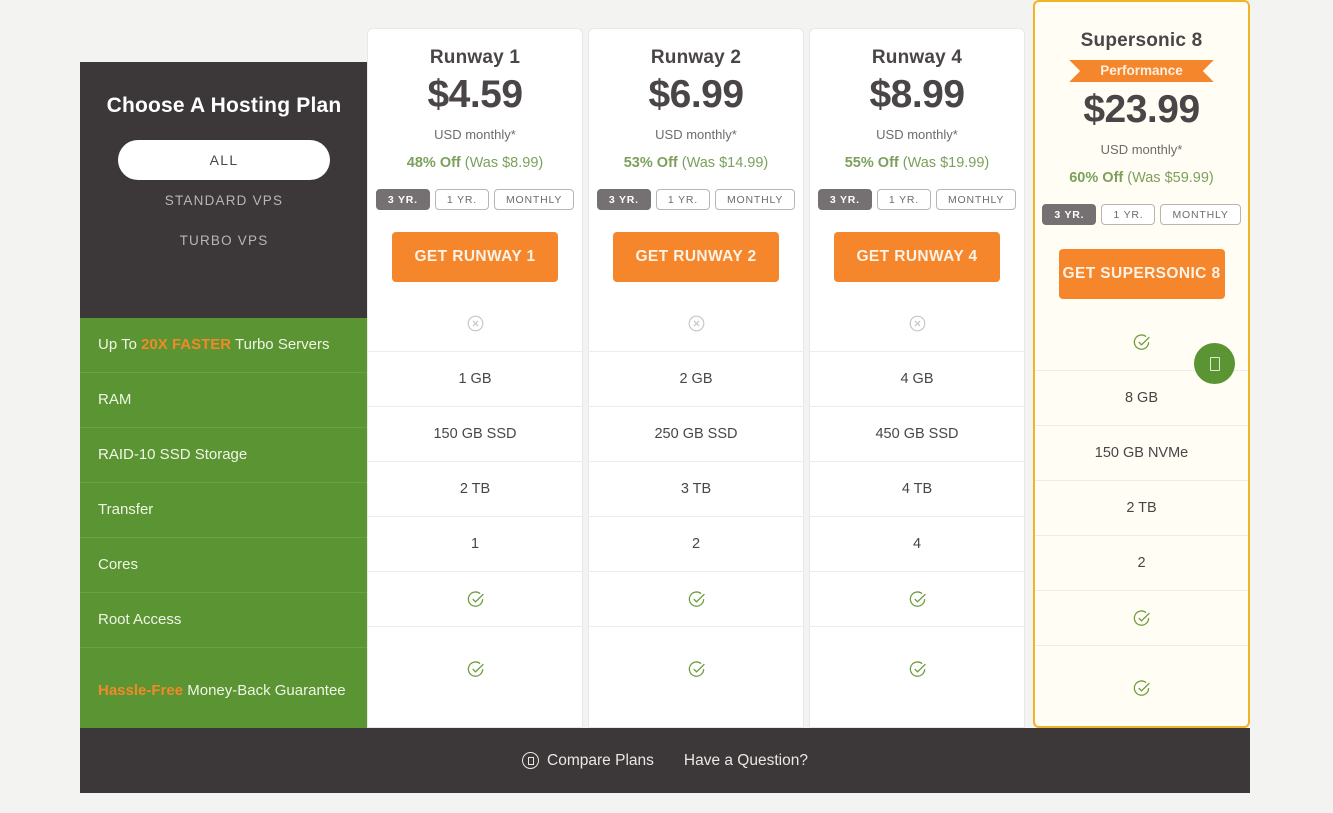 The image size is (1333, 813). What do you see at coordinates (475, 257) in the screenshot?
I see `plan-cta-button: GET RUNWAY 1` at bounding box center [475, 257].